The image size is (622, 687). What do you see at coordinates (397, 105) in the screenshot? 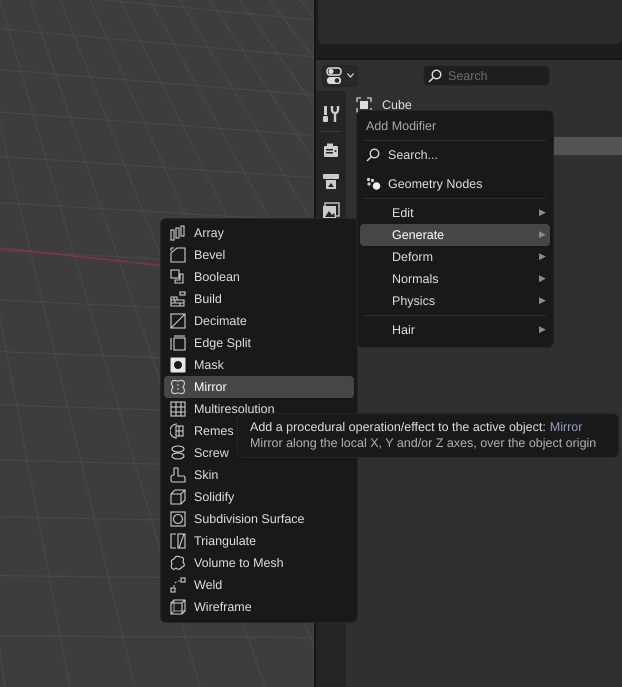
I see `object-name: Cube` at bounding box center [397, 105].